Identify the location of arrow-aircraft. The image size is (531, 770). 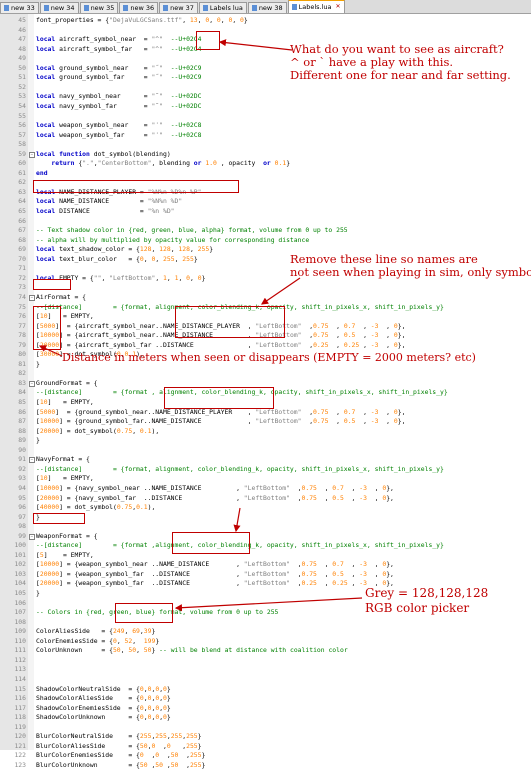
(255, 45).